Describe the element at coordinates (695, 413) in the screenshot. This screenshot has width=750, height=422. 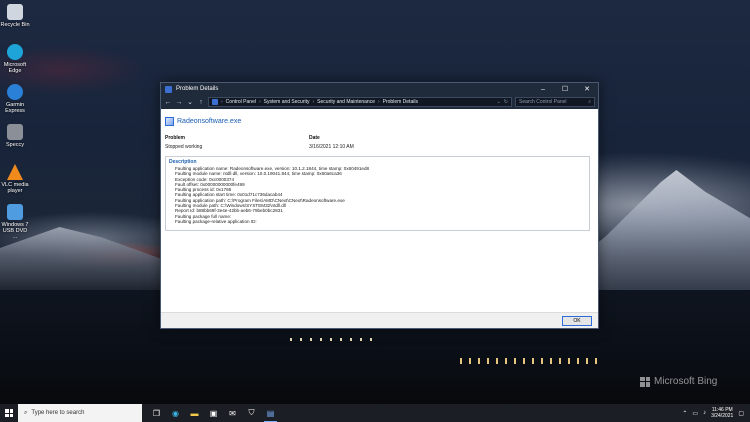
I see `network-icon: ▭` at that location.